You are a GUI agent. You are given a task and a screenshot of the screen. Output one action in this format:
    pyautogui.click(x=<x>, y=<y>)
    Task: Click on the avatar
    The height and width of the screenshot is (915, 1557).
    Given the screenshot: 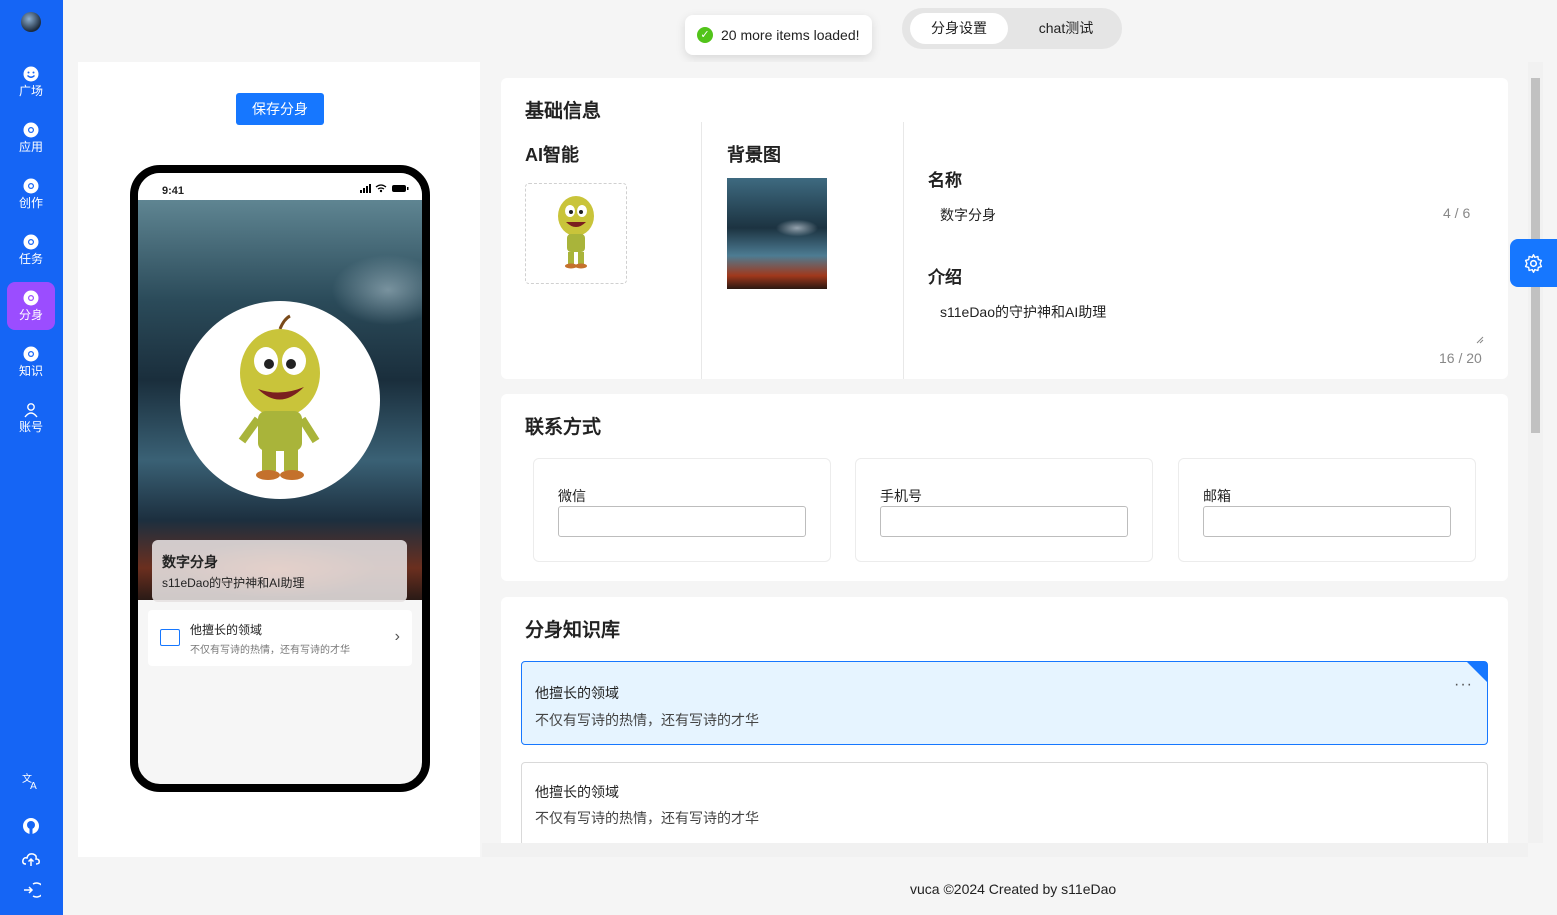 What is the action you would take?
    pyautogui.click(x=280, y=400)
    